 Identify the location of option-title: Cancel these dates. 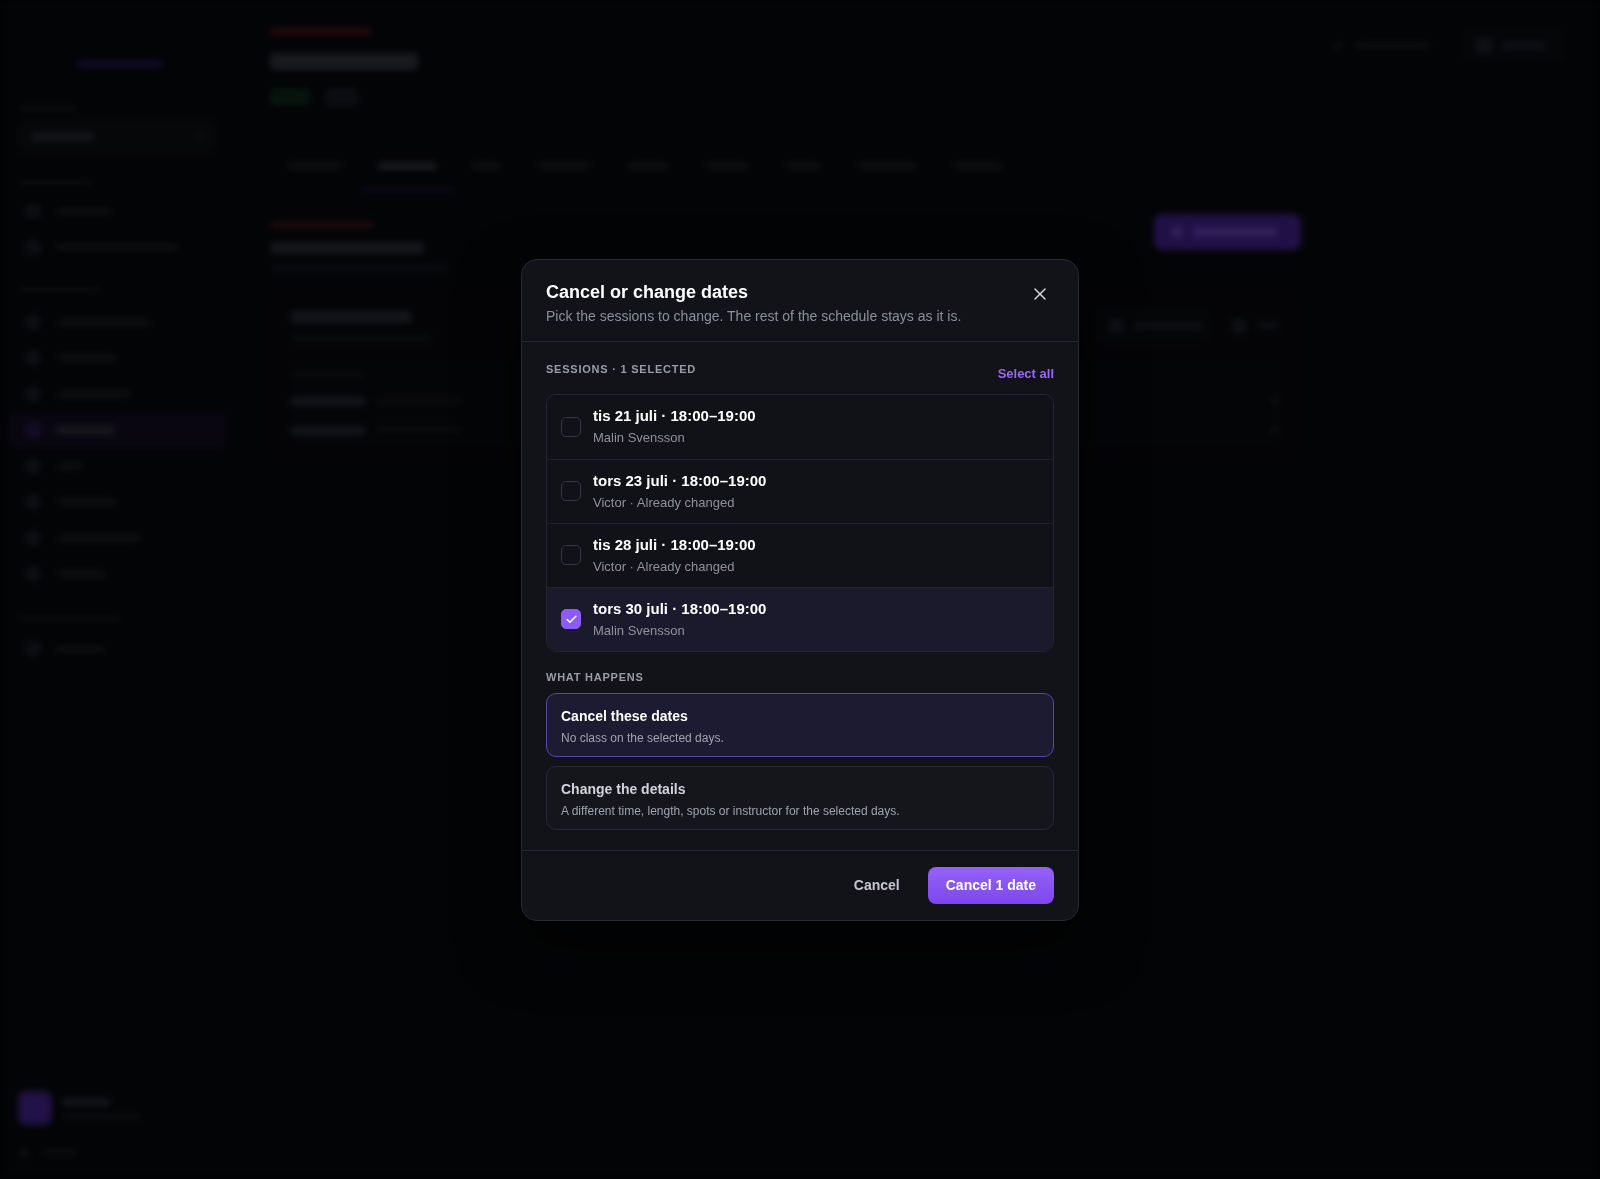
(624, 716).